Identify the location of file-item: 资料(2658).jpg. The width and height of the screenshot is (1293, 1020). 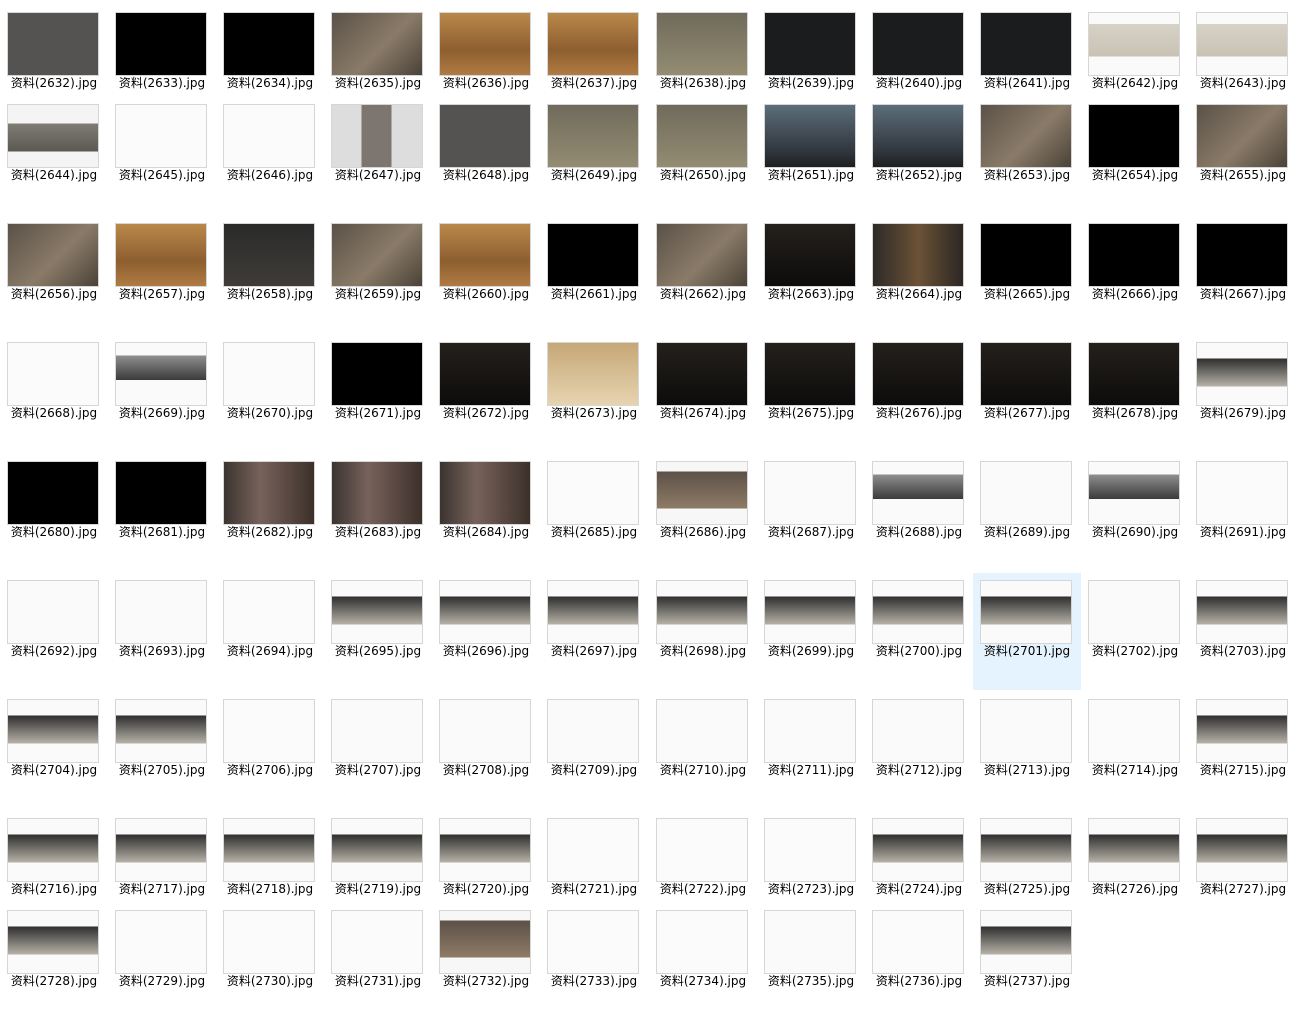
(270, 274).